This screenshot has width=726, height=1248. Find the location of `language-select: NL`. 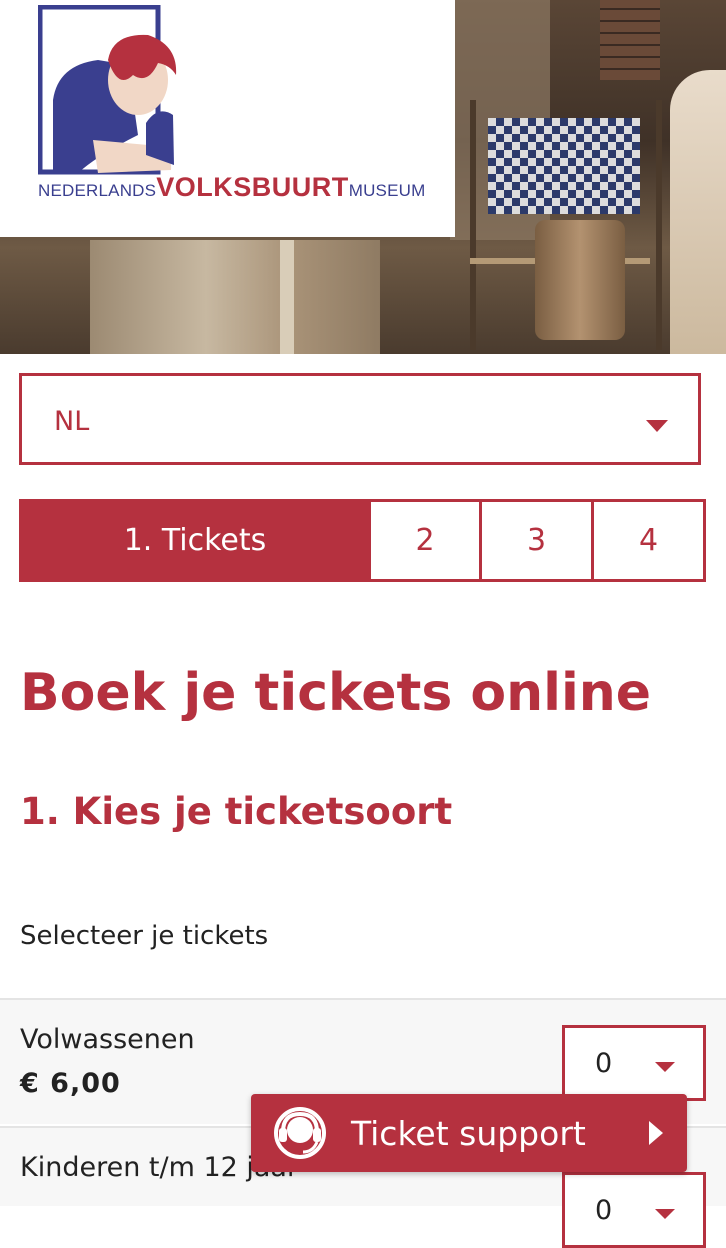

language-select: NL is located at coordinates (360, 419).